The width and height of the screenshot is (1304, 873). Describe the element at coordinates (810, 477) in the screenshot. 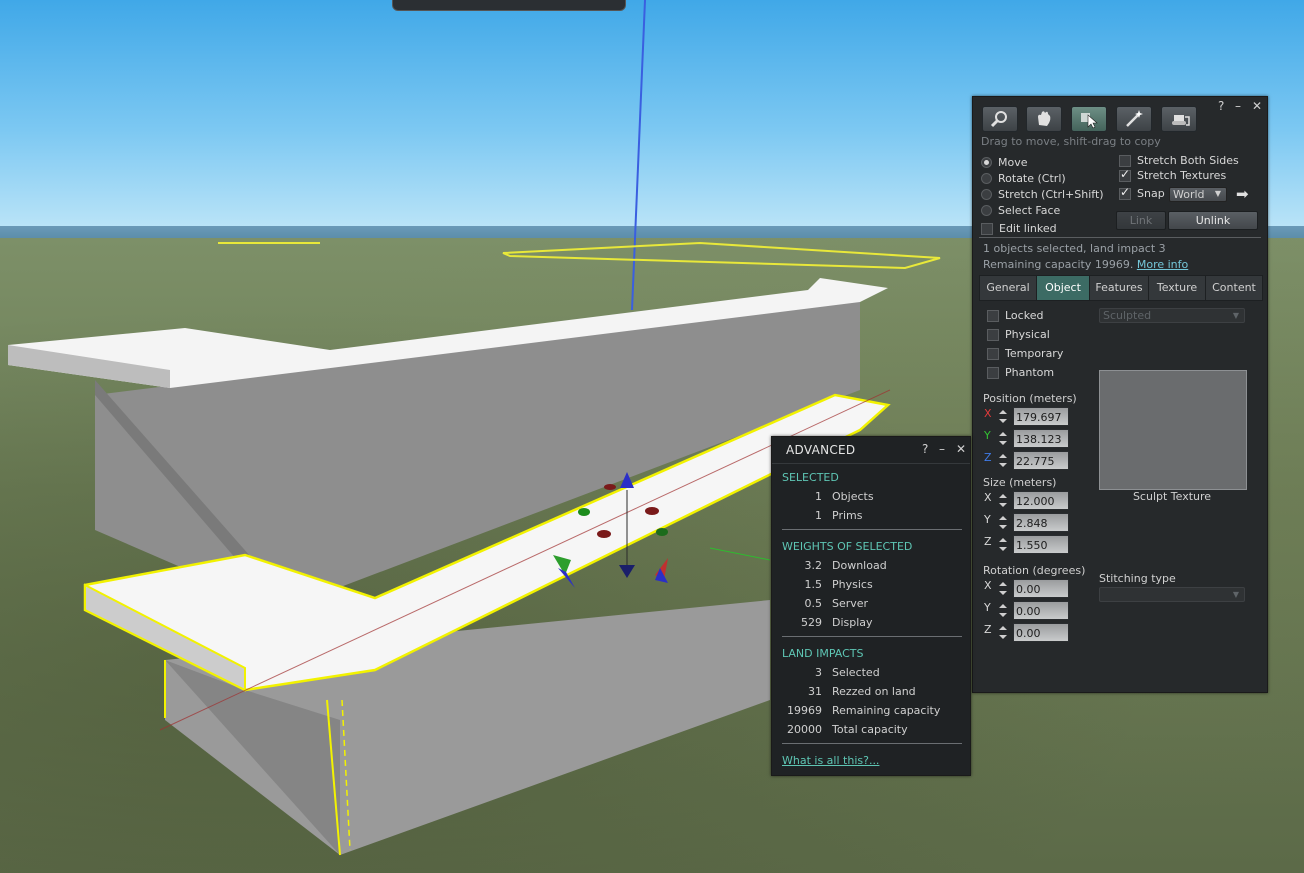

I see `selected-heading: SELECTED` at that location.